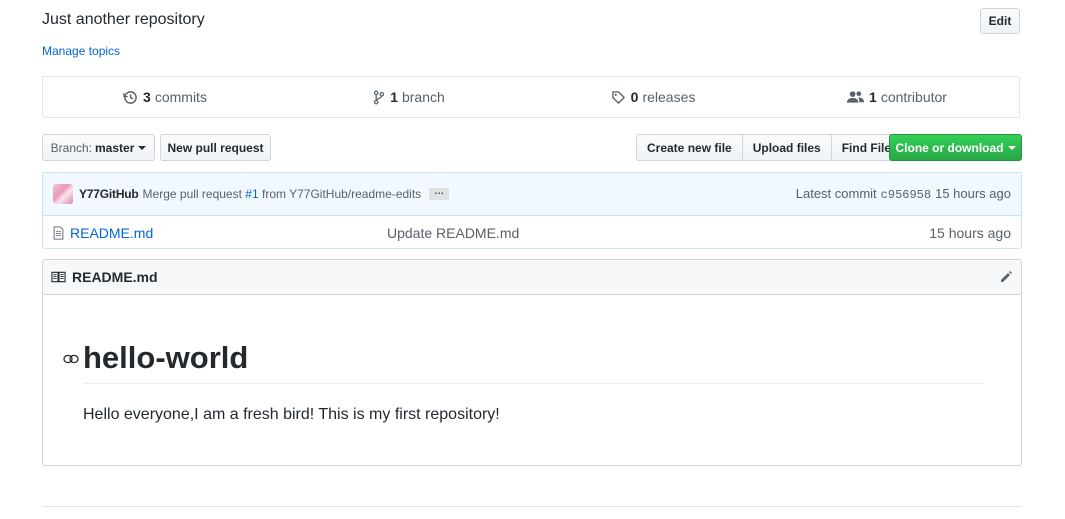  What do you see at coordinates (970, 232) in the screenshot?
I see `file-age: 15 hours ago` at bounding box center [970, 232].